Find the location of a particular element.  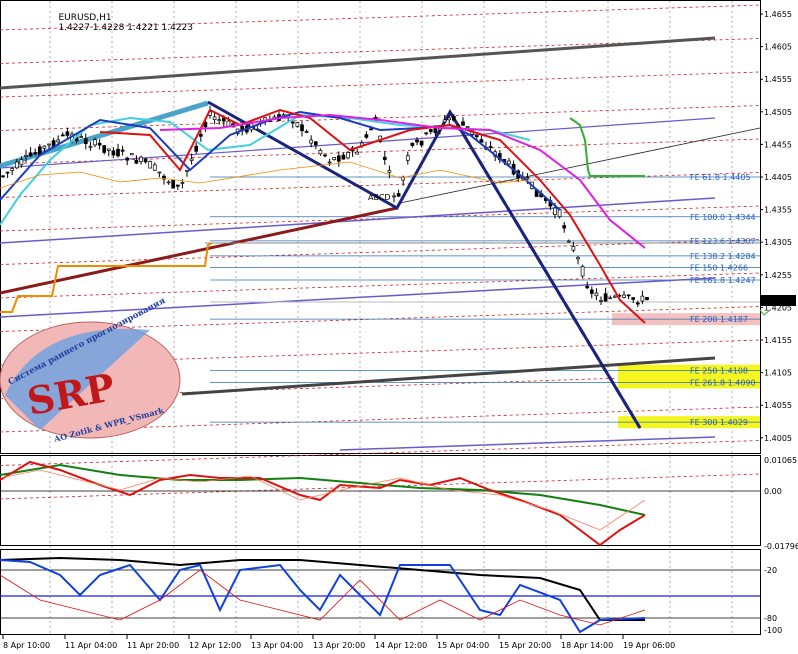

time-axis-label: 18 Apr 14:00 is located at coordinates (587, 645).